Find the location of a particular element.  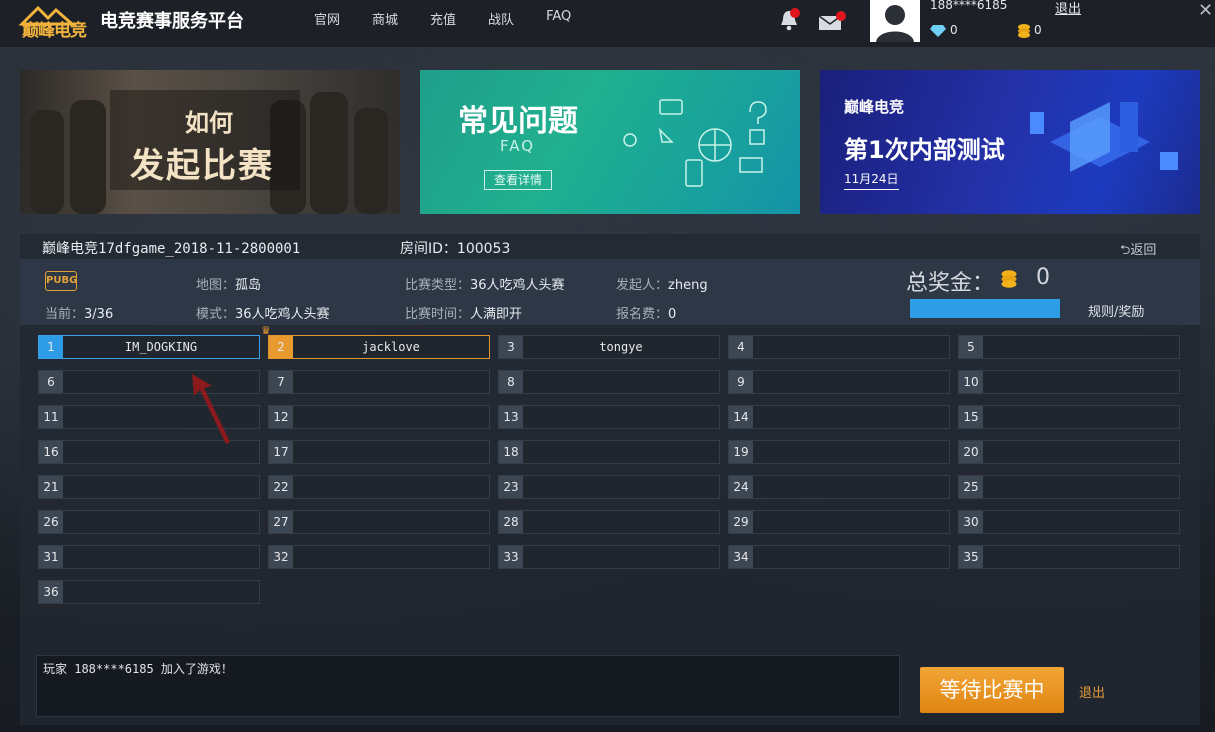

time-label: 比赛时间： is located at coordinates (438, 314).